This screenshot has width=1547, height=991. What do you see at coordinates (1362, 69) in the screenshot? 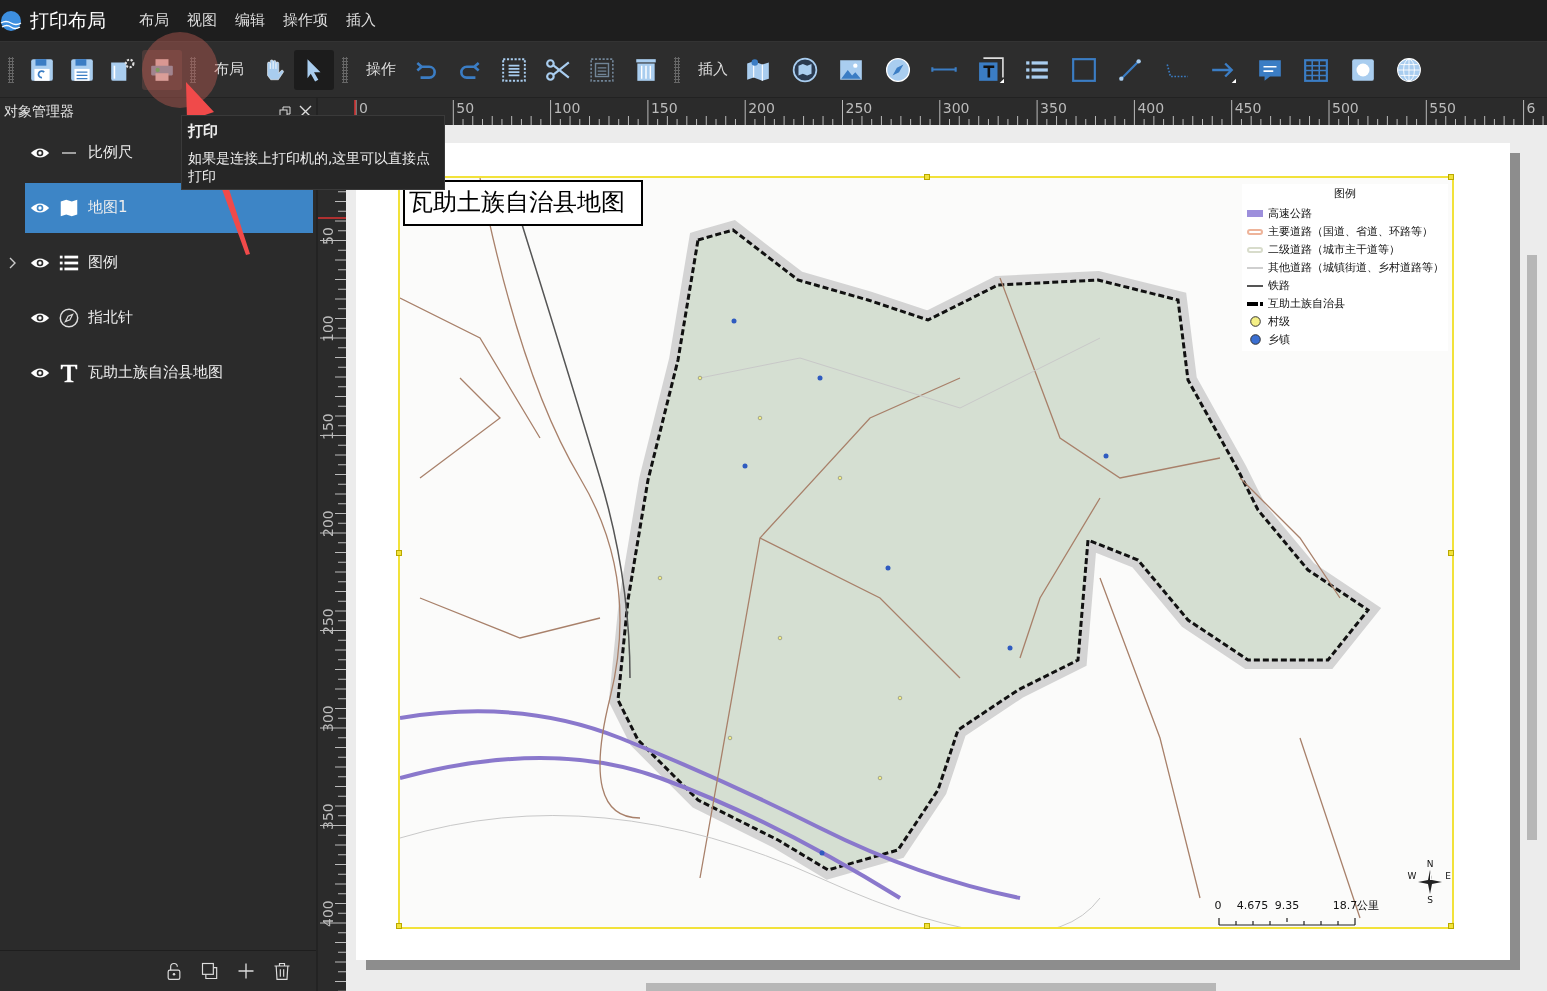
I see `circle-shape-icon` at bounding box center [1362, 69].